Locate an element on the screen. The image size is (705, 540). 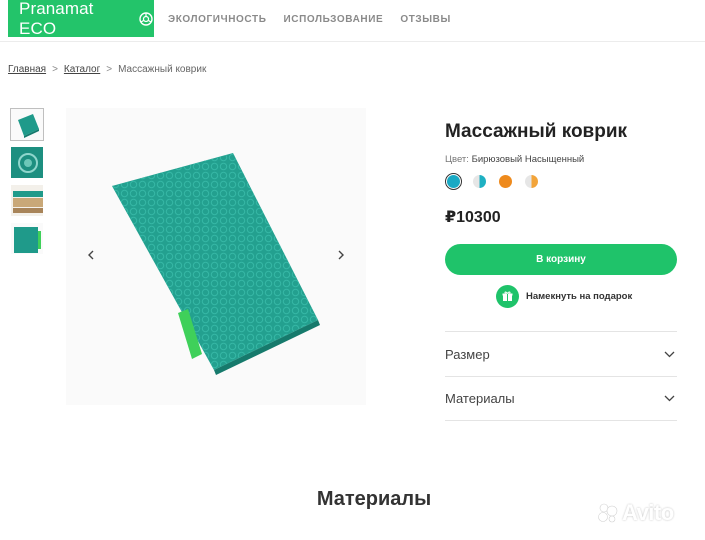
swatch-orange-white-fill is located at coordinates (531, 181).